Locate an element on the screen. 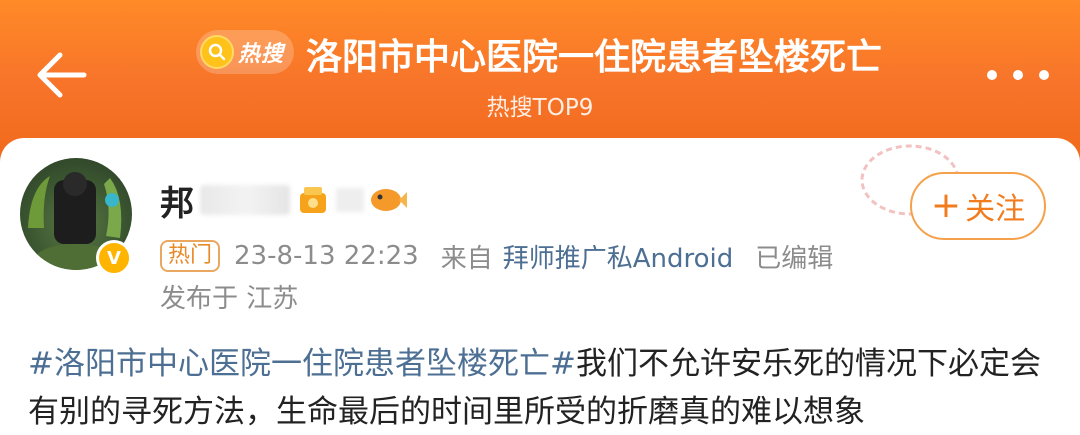  hot-badge-label: 热搜 is located at coordinates (261, 54).